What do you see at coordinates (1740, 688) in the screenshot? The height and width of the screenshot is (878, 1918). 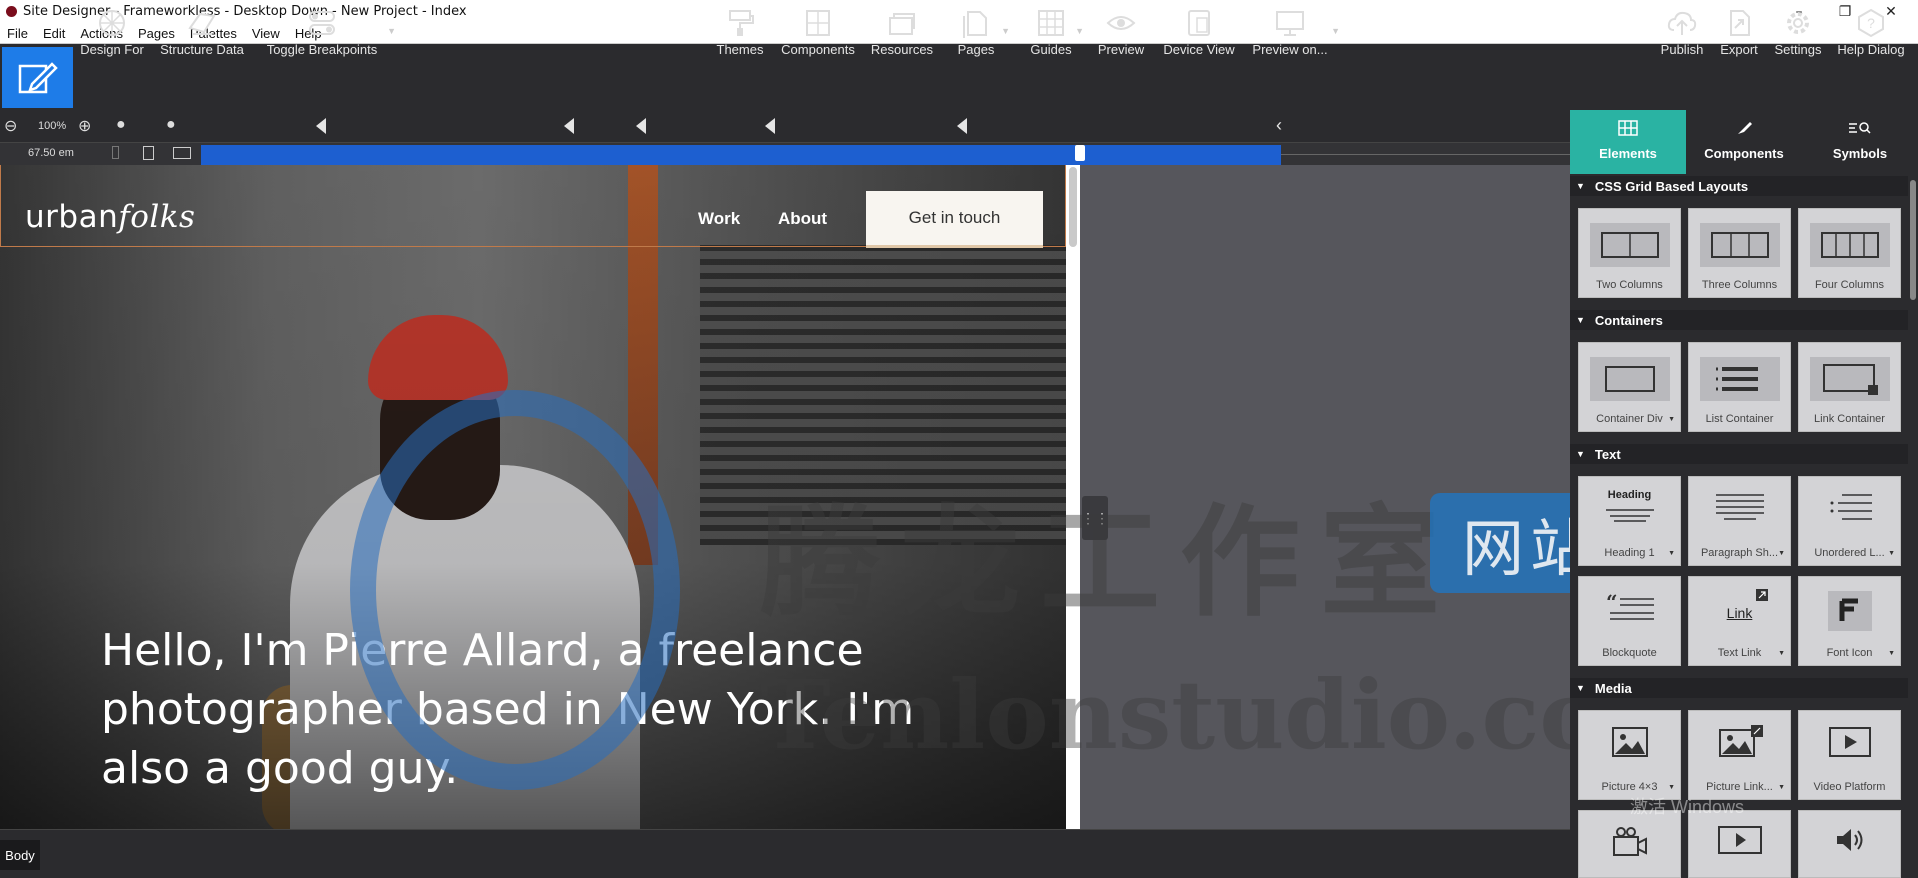 I see `section-media: ▼ Media` at bounding box center [1740, 688].